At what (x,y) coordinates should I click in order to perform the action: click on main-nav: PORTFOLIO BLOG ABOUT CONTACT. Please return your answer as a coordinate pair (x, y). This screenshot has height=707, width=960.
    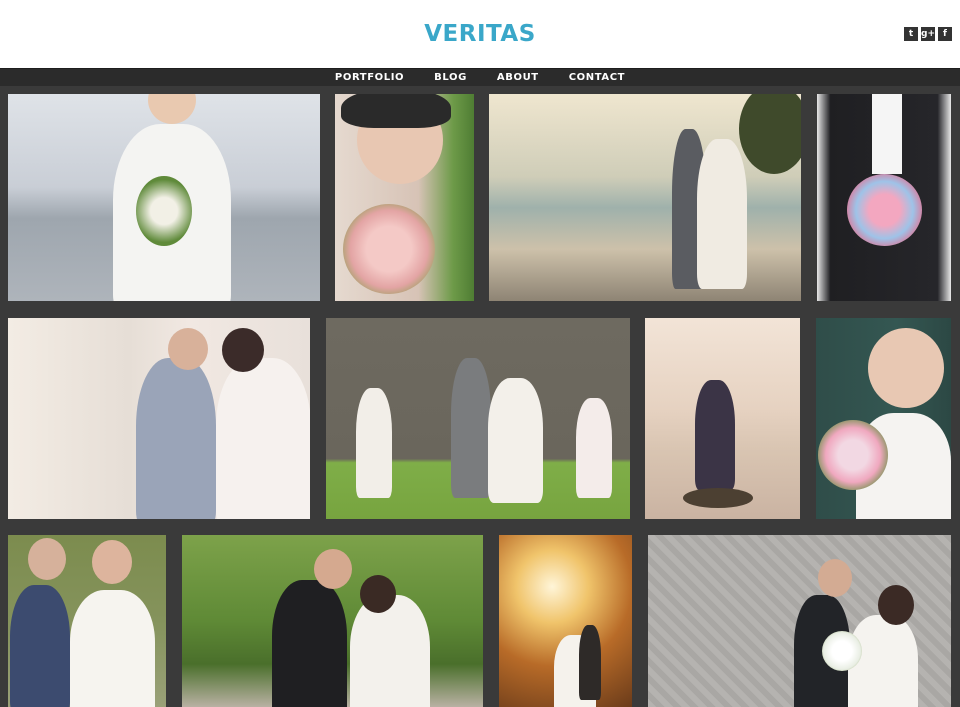
    Looking at the image, I should click on (480, 77).